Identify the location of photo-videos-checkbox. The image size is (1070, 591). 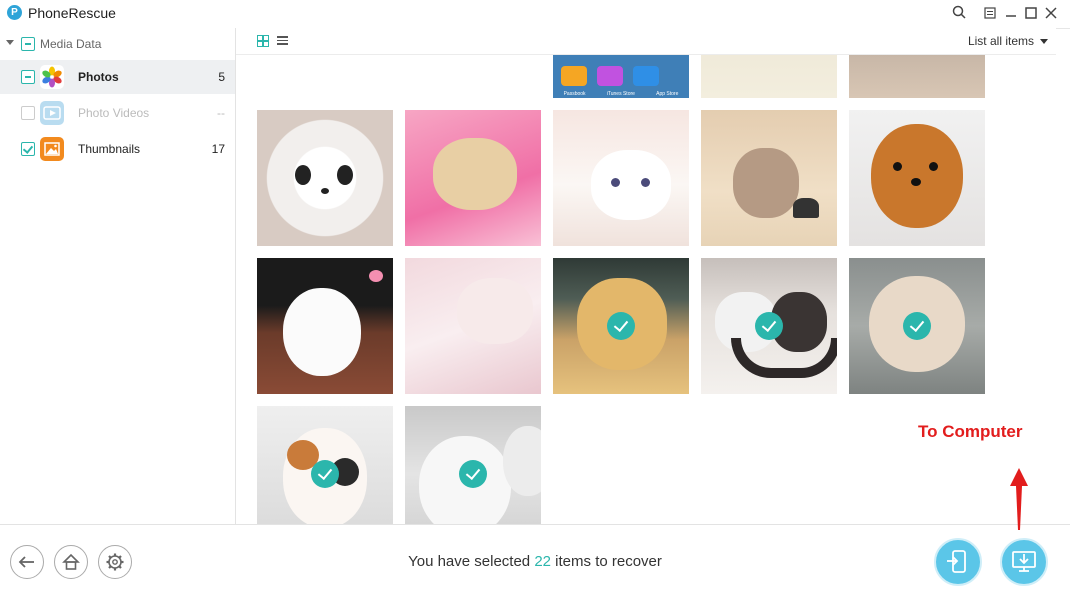
(28, 113).